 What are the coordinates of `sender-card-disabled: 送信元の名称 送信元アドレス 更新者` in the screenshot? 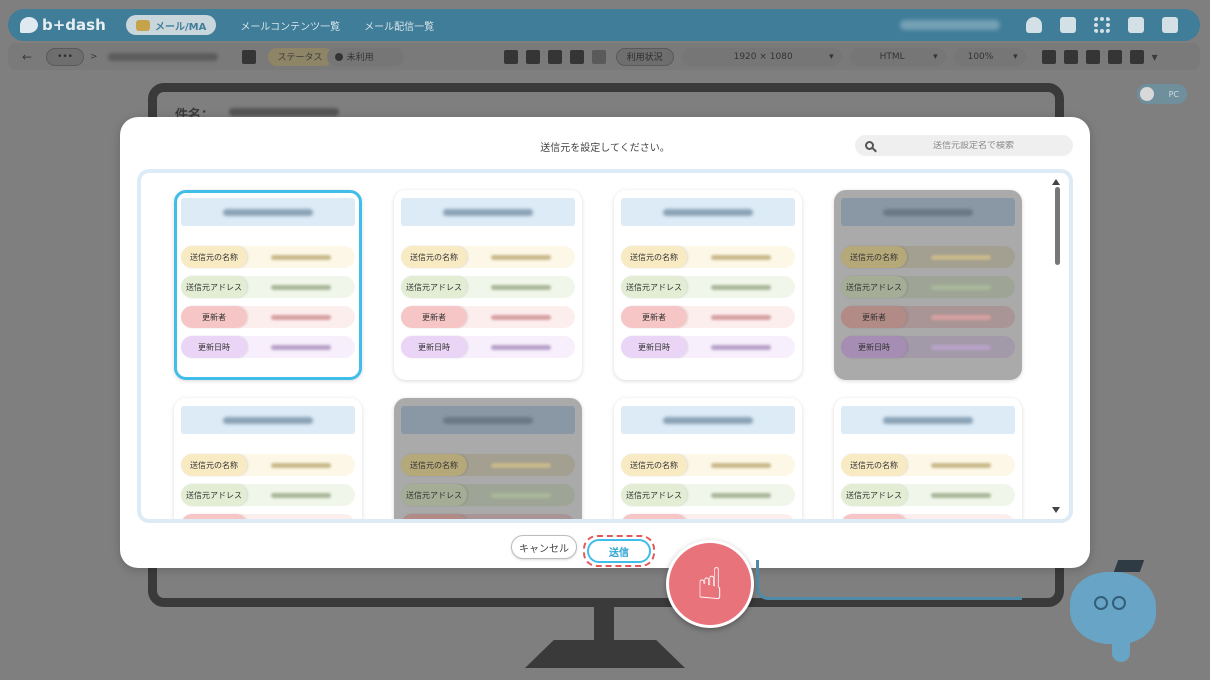 It's located at (488, 458).